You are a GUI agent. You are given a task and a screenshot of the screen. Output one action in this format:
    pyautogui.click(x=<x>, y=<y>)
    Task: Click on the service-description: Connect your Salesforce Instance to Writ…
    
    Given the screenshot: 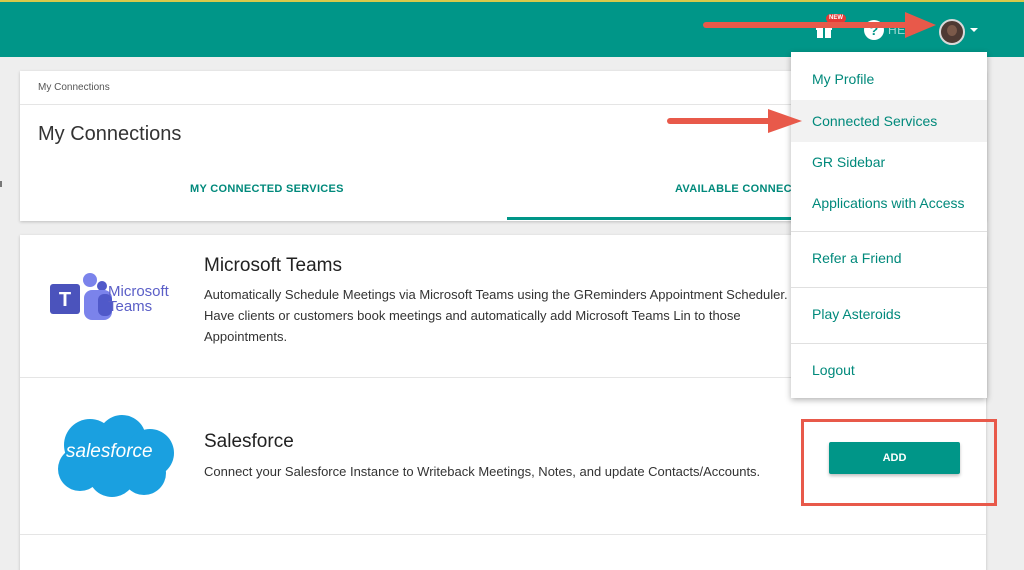 What is the action you would take?
    pyautogui.click(x=482, y=471)
    